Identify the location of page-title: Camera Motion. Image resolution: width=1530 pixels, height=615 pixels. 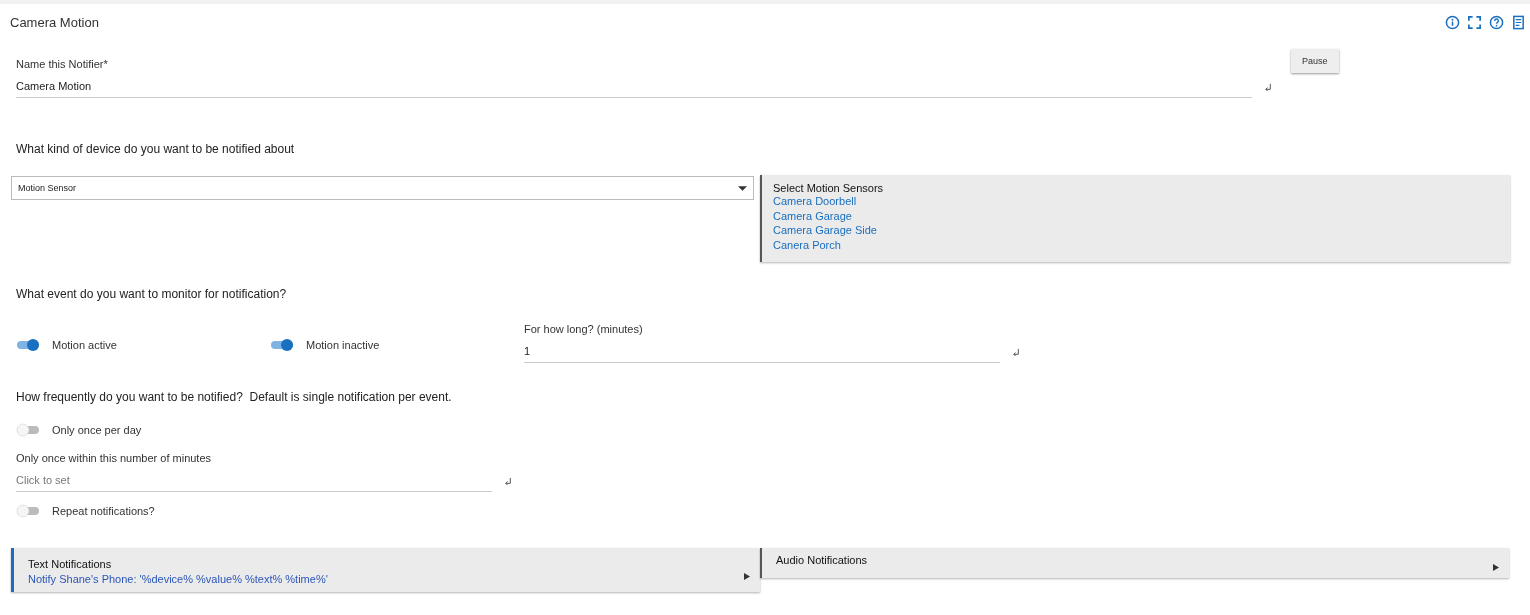
(54, 22).